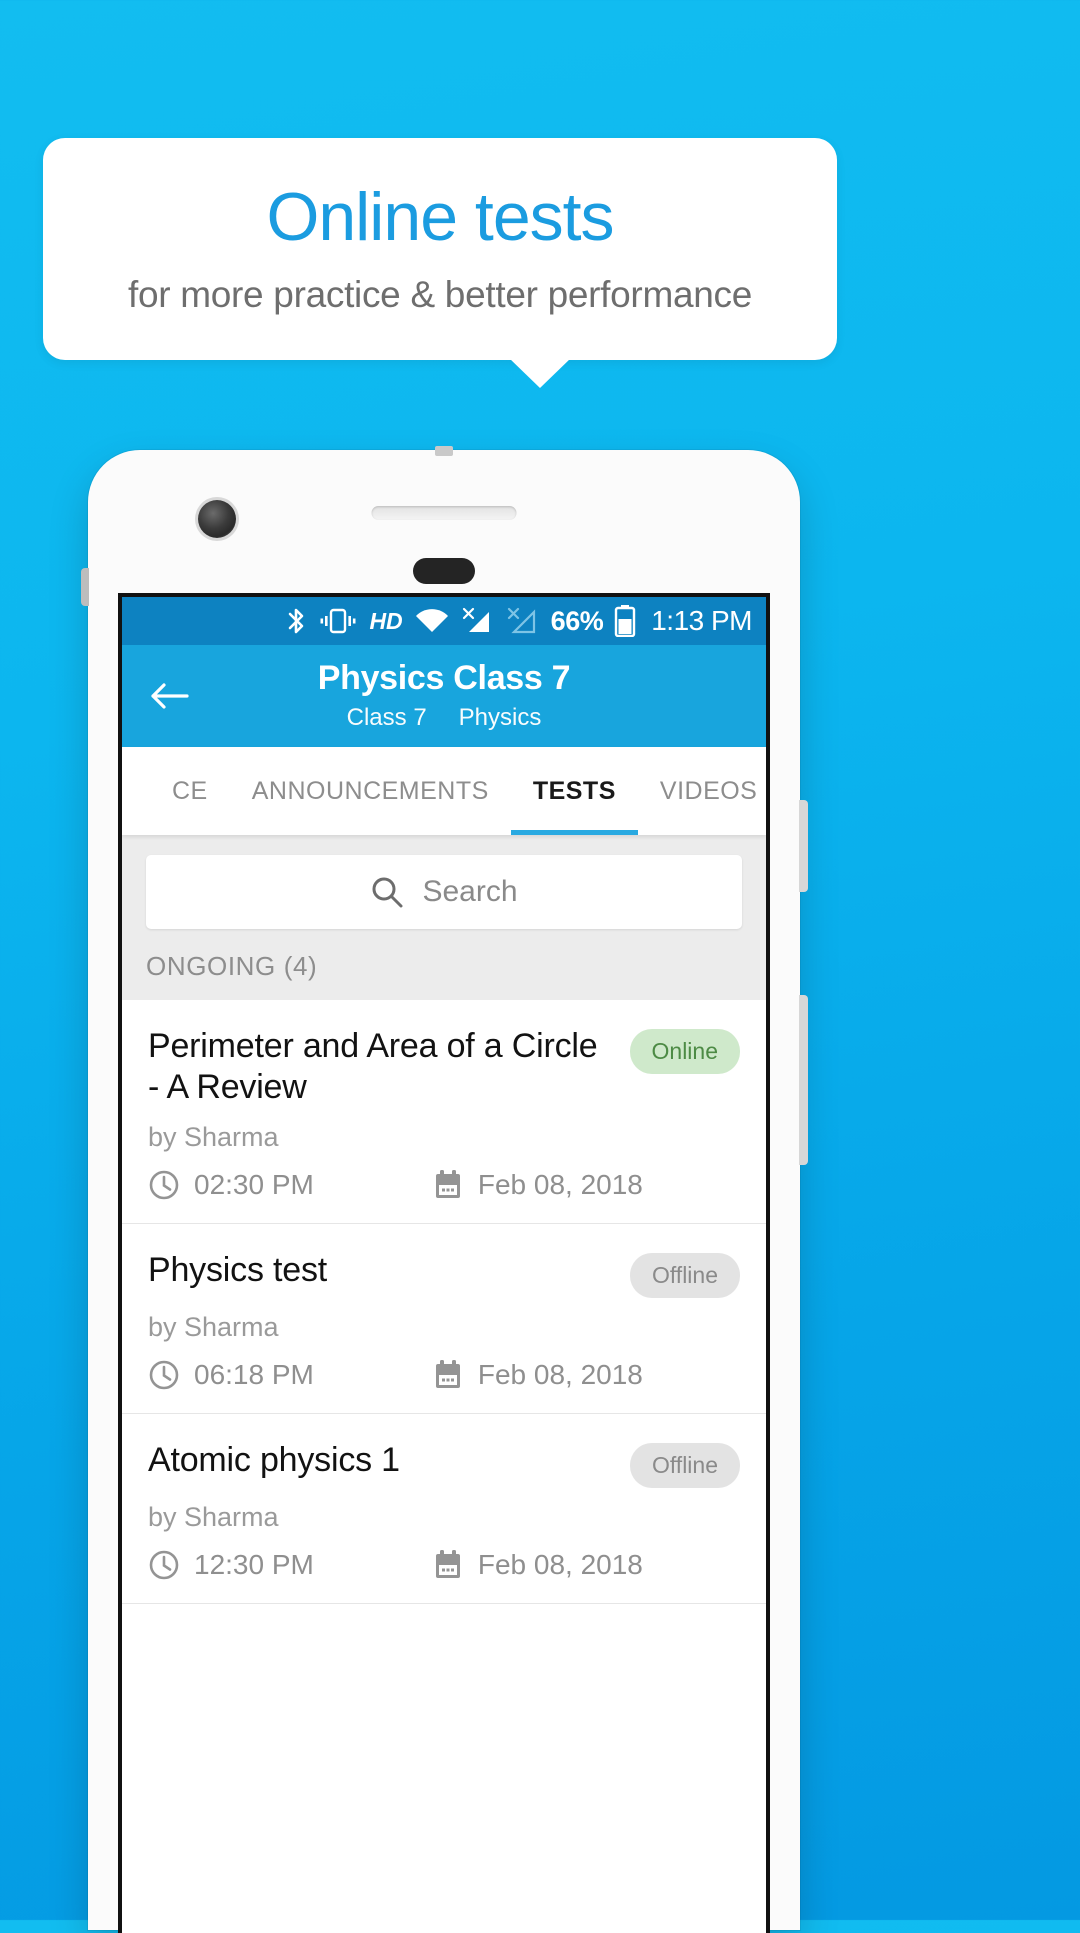  I want to click on card-meta: 02:30 PM Feb 08, 2018, so click(444, 1185).